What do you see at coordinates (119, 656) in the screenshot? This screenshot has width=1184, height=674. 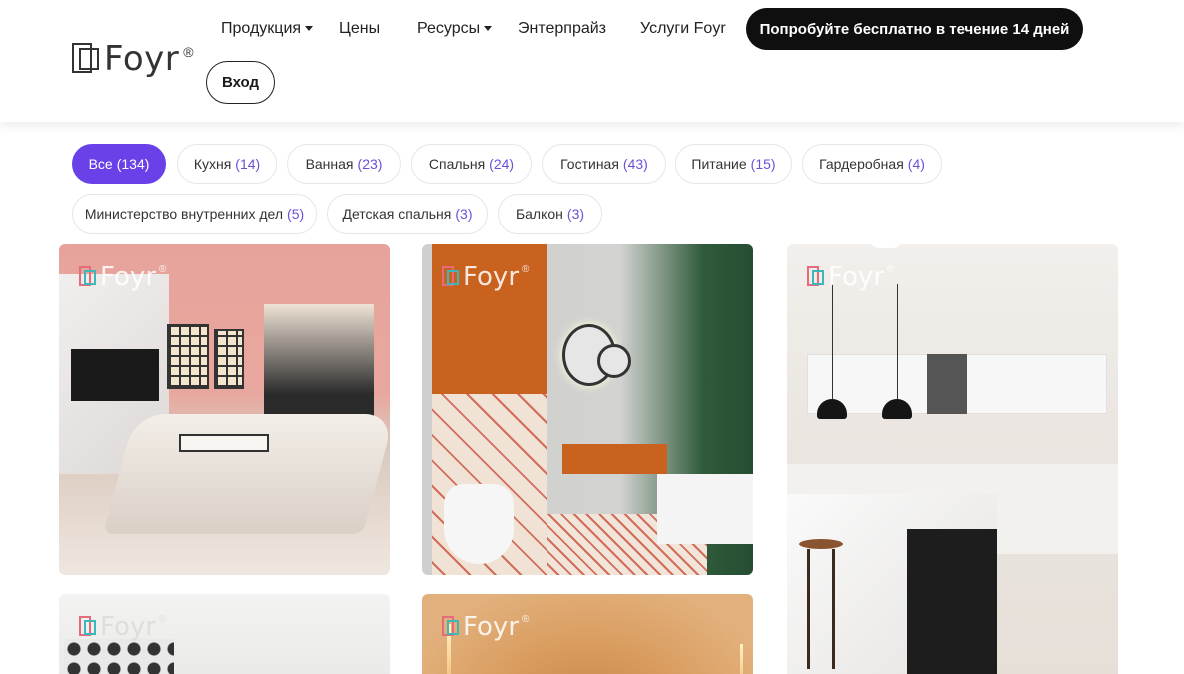 I see `patterned-wall` at bounding box center [119, 656].